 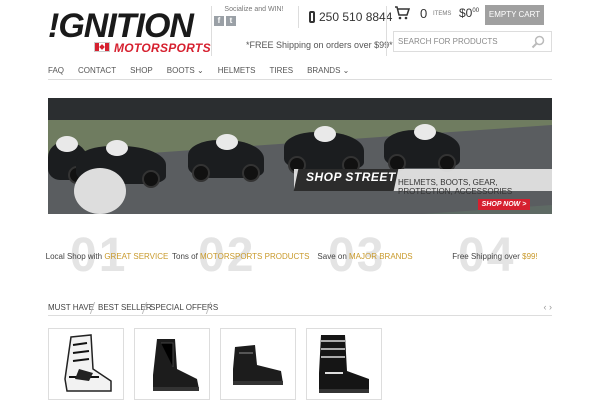 I want to click on product-image-boot-racing, so click(x=344, y=364).